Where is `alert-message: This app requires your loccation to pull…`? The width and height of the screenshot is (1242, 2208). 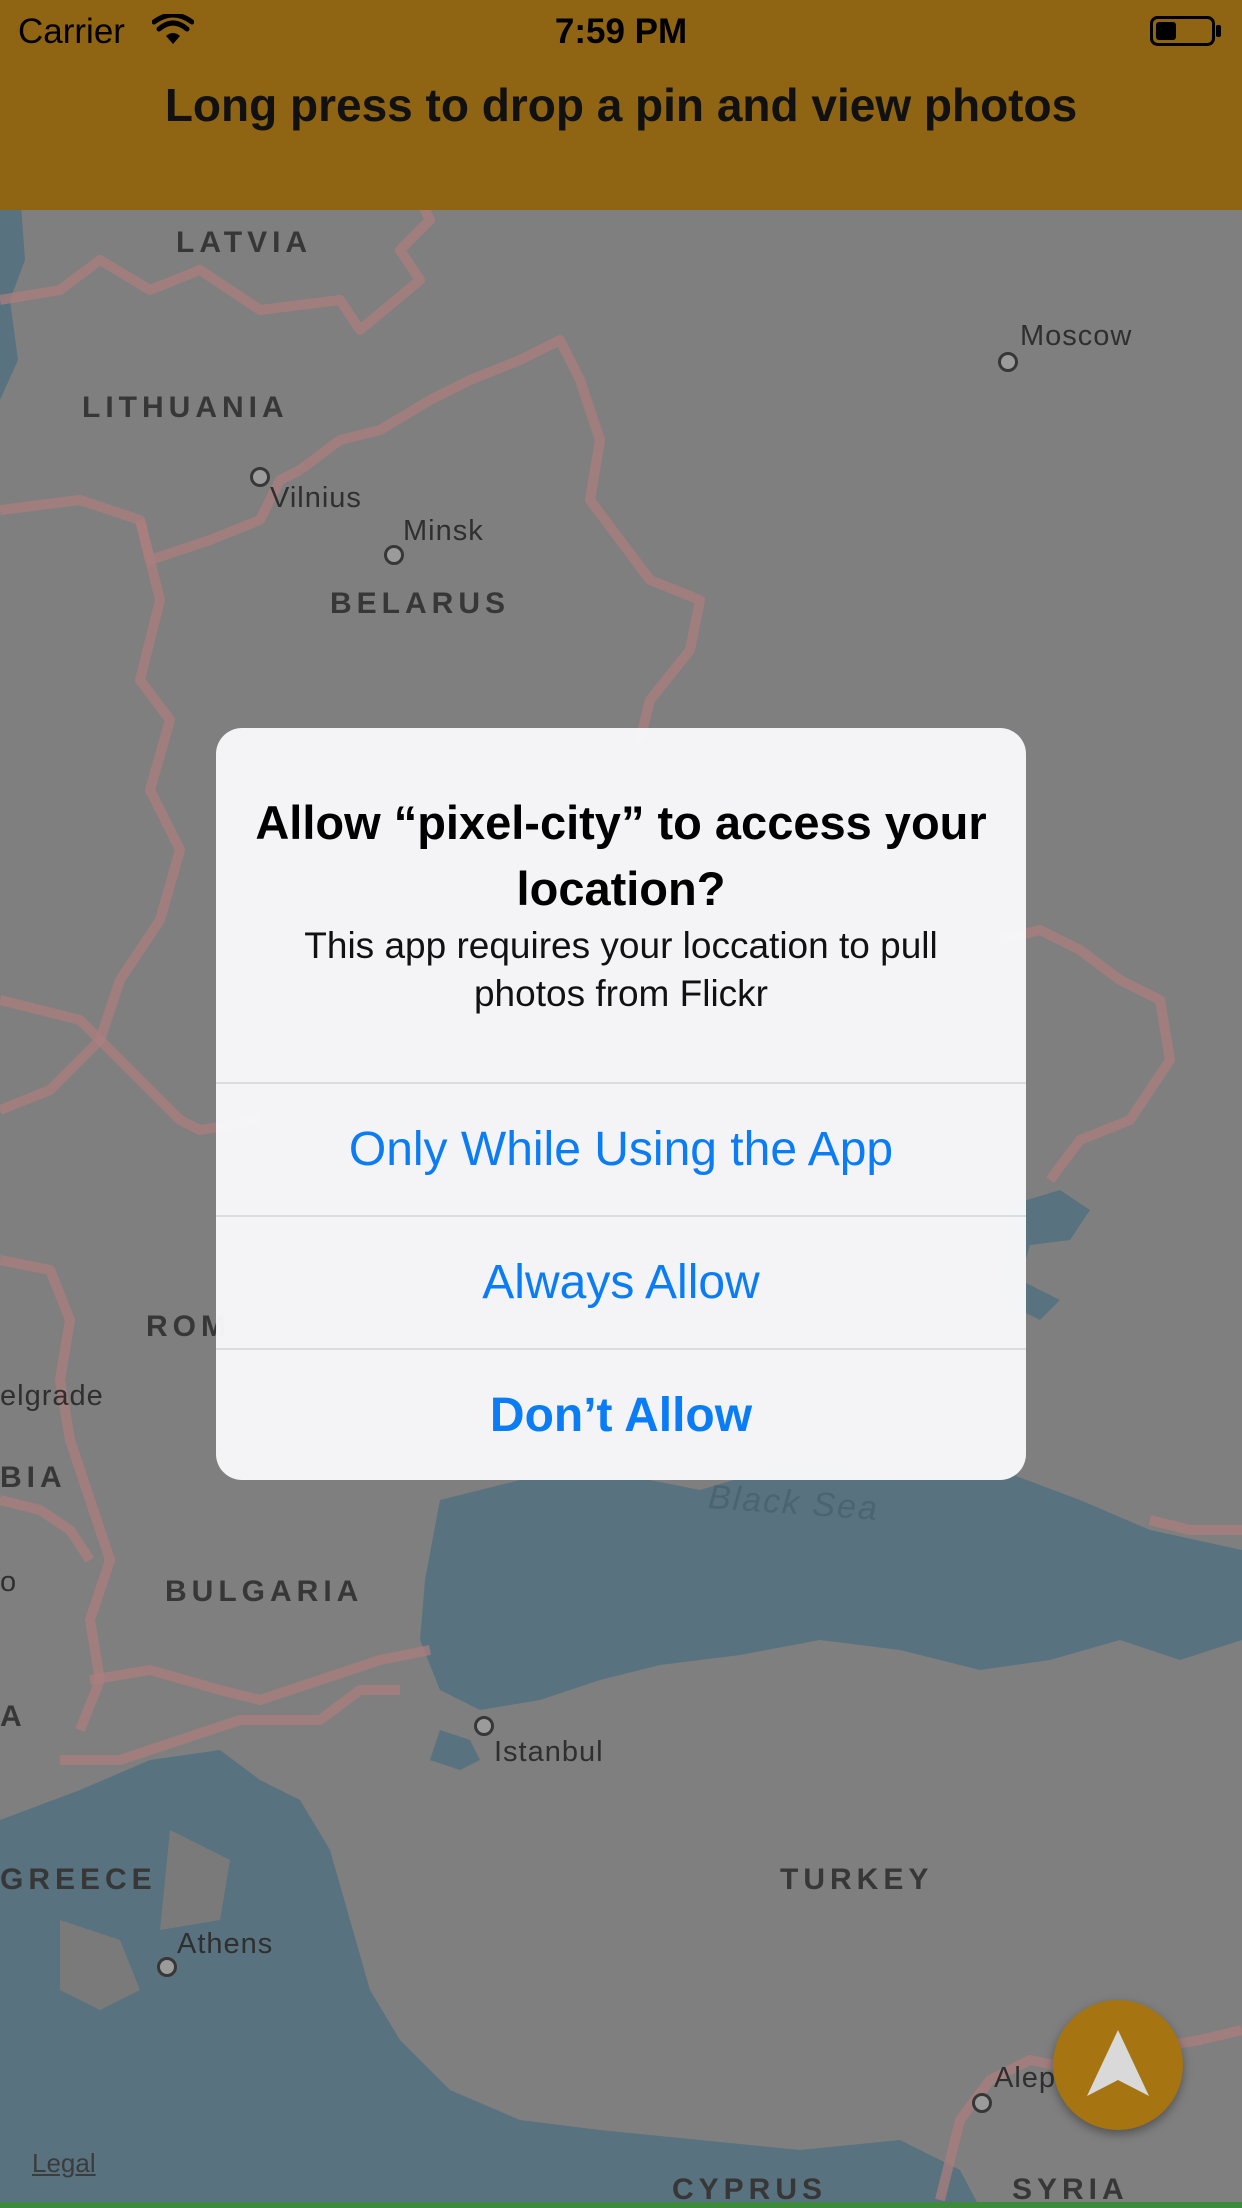 alert-message: This app requires your loccation to pull… is located at coordinates (621, 969).